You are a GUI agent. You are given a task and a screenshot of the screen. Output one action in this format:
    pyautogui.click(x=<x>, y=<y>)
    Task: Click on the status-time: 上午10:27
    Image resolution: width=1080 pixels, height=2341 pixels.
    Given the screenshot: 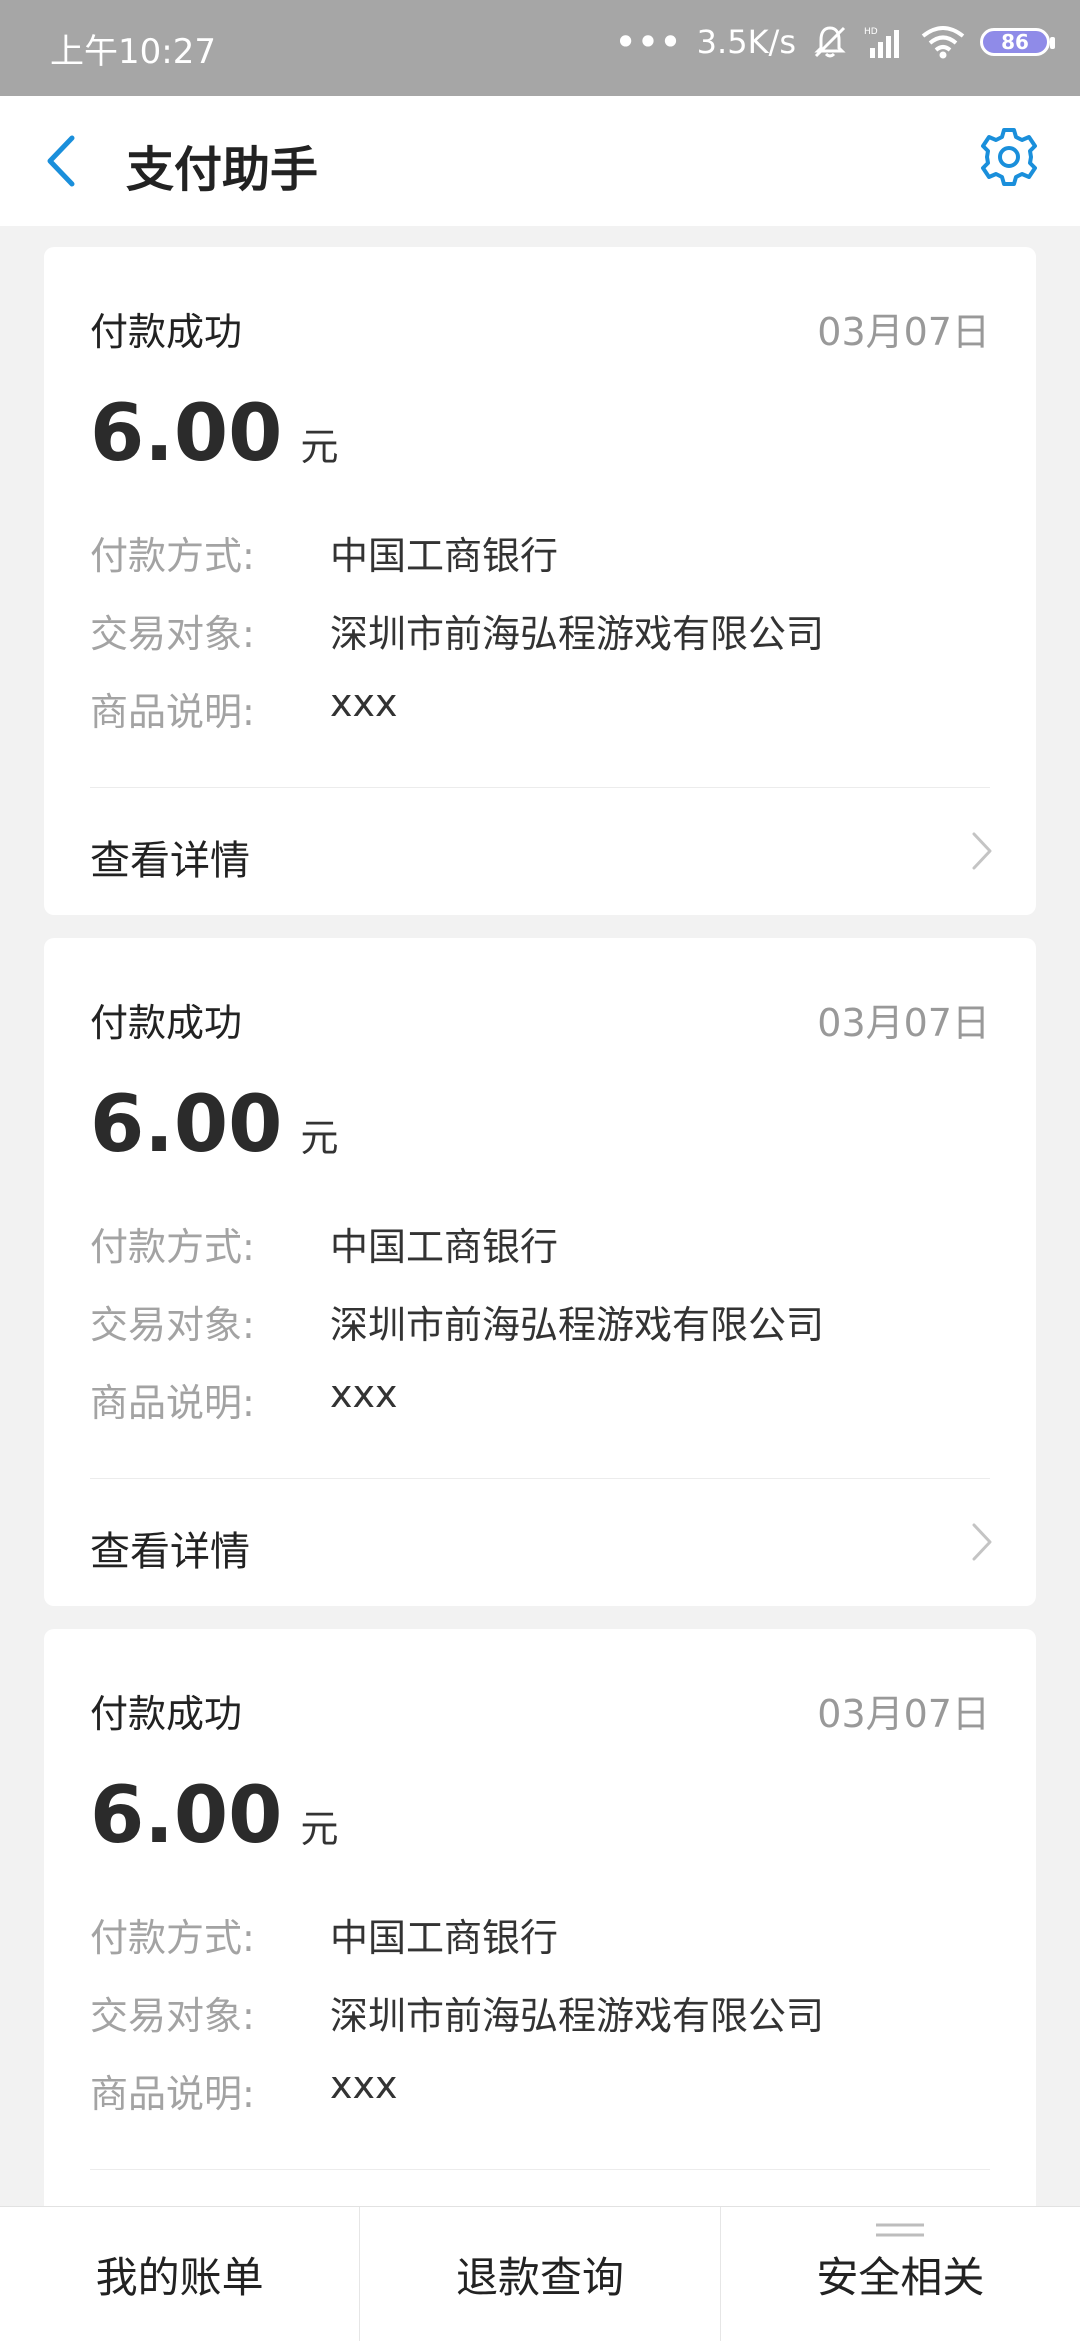 What is the action you would take?
    pyautogui.click(x=133, y=52)
    